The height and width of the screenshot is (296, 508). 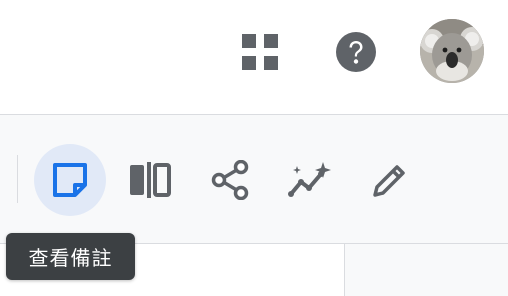 I want to click on avatar, so click(x=452, y=51).